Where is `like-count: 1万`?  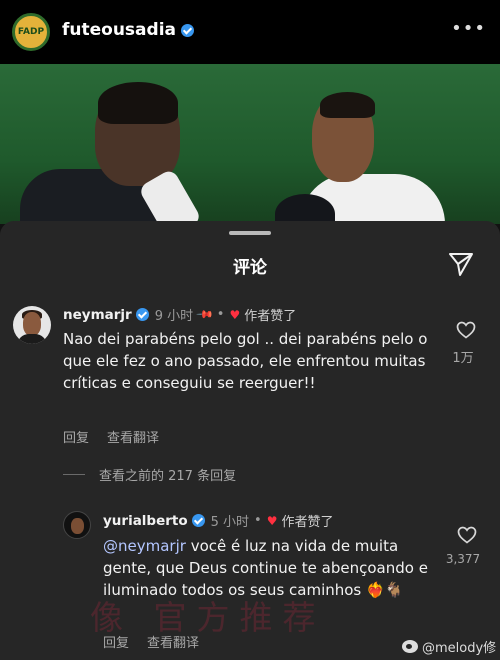 like-count: 1万 is located at coordinates (463, 358).